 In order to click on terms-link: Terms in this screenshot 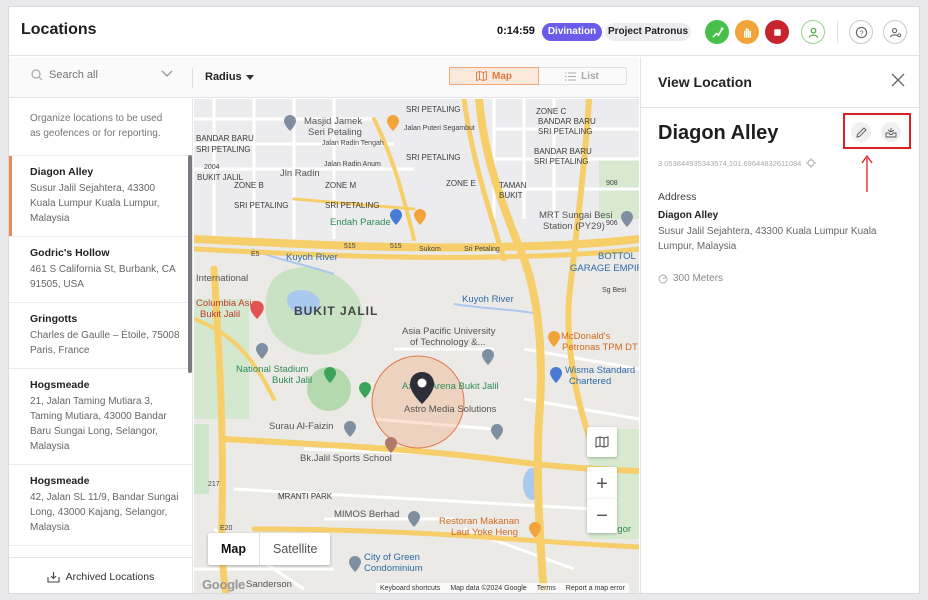, I will do `click(546, 588)`.